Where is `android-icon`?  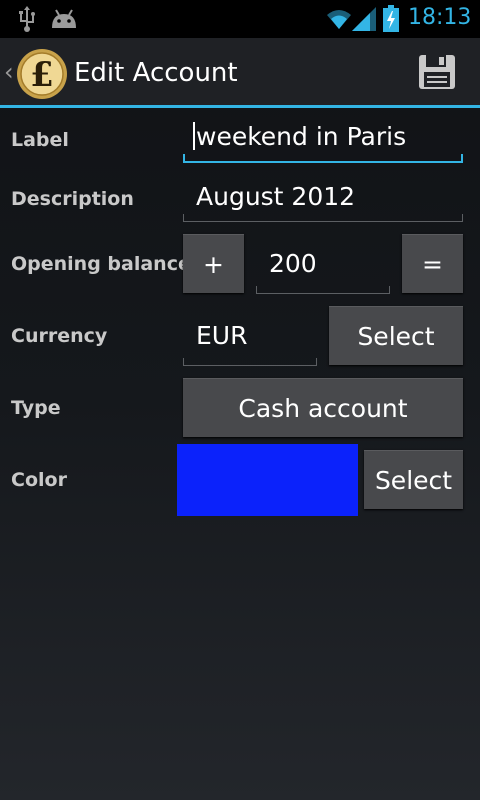 android-icon is located at coordinates (64, 21).